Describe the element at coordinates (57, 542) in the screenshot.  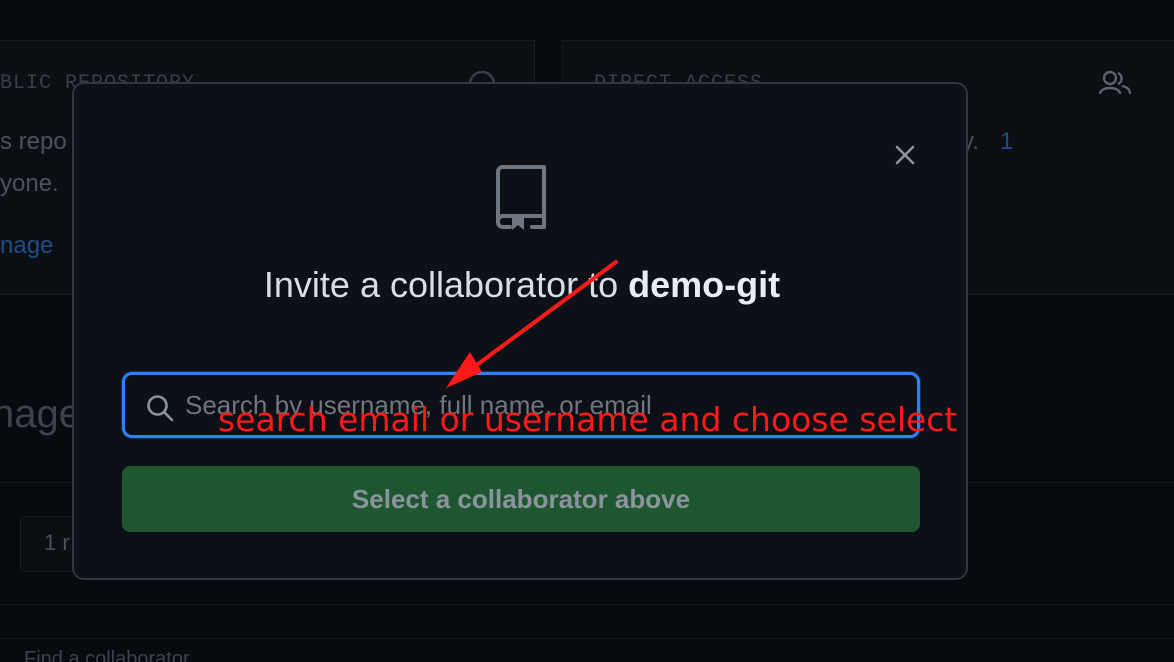
I see `filter-pill-label: 1 r` at that location.